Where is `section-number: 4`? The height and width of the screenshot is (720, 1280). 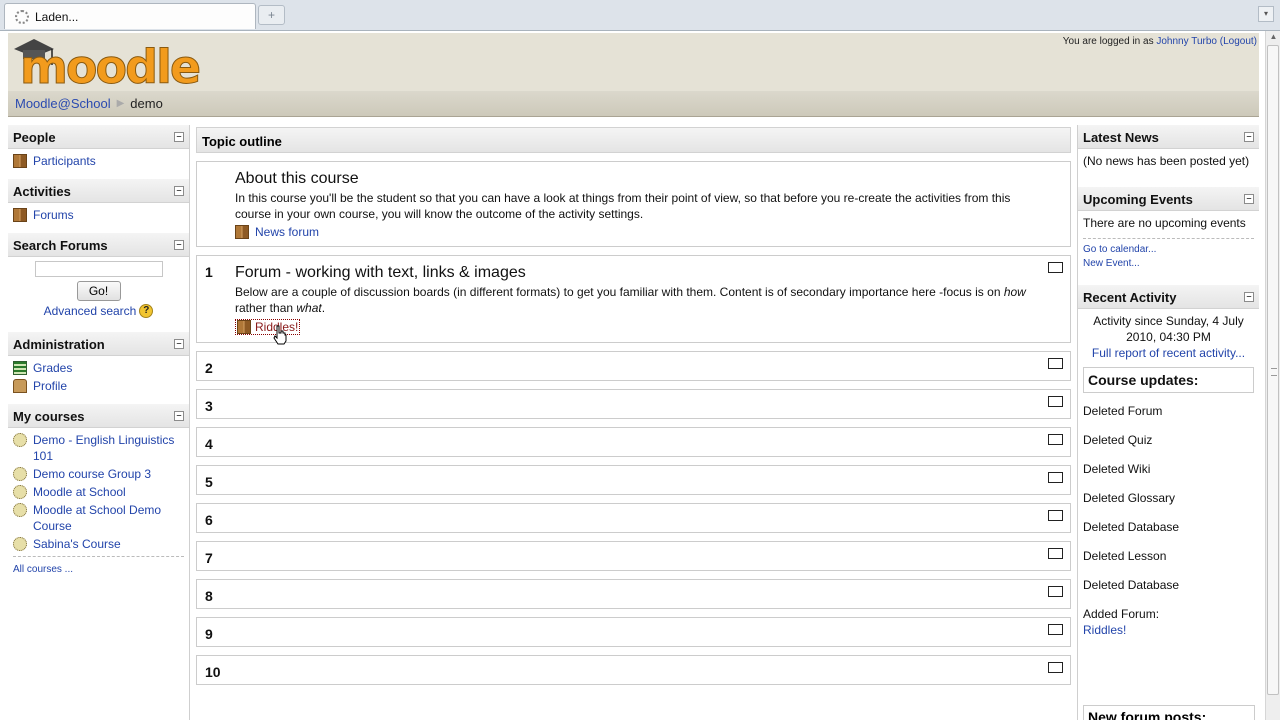
section-number: 4 is located at coordinates (209, 444).